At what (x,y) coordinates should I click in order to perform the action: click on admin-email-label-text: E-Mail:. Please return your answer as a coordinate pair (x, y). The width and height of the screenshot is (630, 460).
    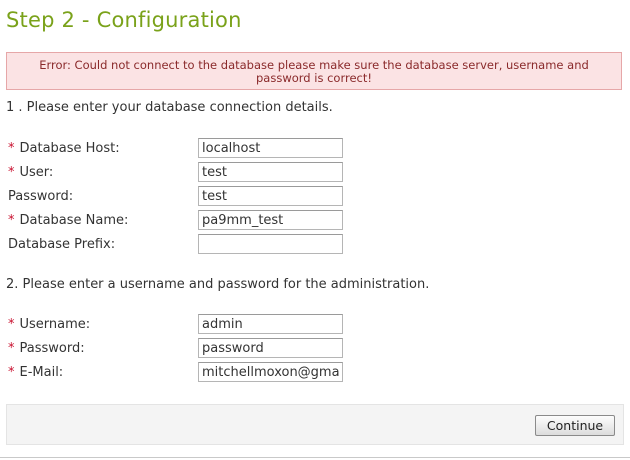
    Looking at the image, I should click on (41, 372).